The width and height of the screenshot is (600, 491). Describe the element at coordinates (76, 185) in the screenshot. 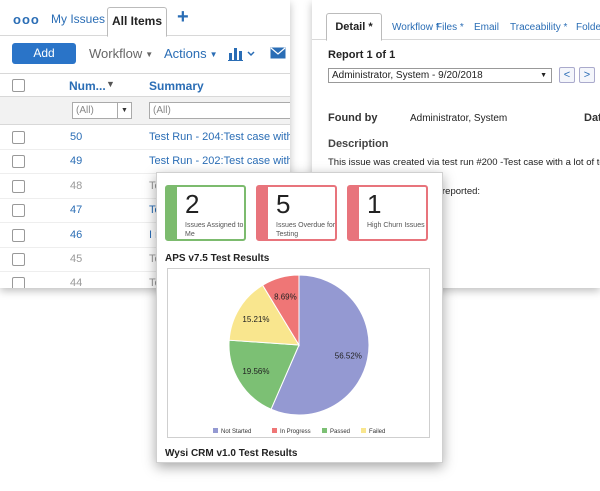

I see `row-number: 48` at that location.